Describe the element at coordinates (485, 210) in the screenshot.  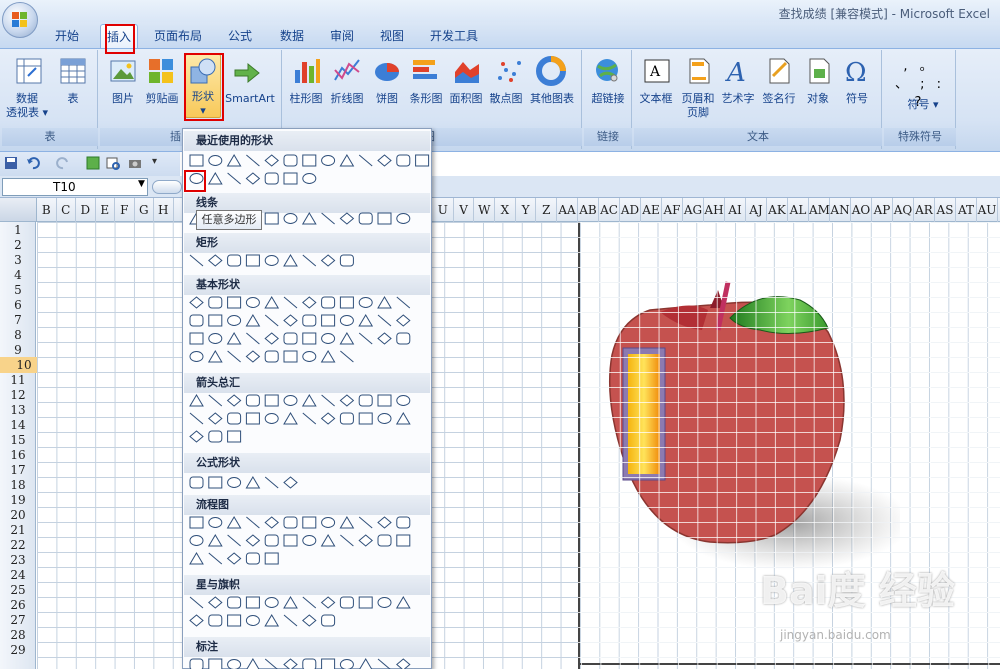
I see `column-header: W` at that location.